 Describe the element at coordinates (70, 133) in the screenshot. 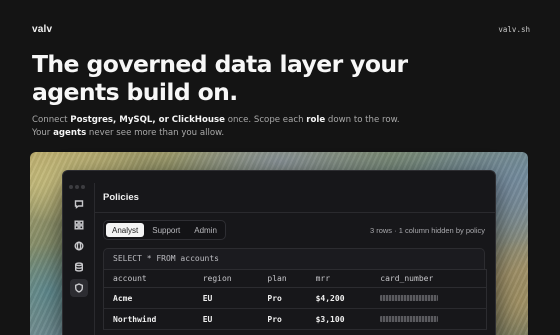

I see `sub-emphasis-agents: agents` at that location.